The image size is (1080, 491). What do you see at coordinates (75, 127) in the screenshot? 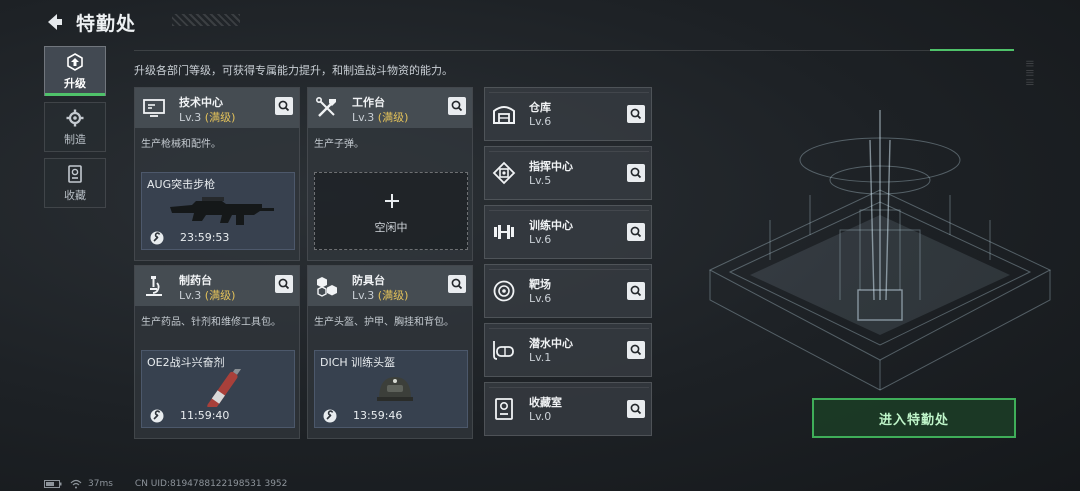
I see `tab-craft: 制造` at bounding box center [75, 127].